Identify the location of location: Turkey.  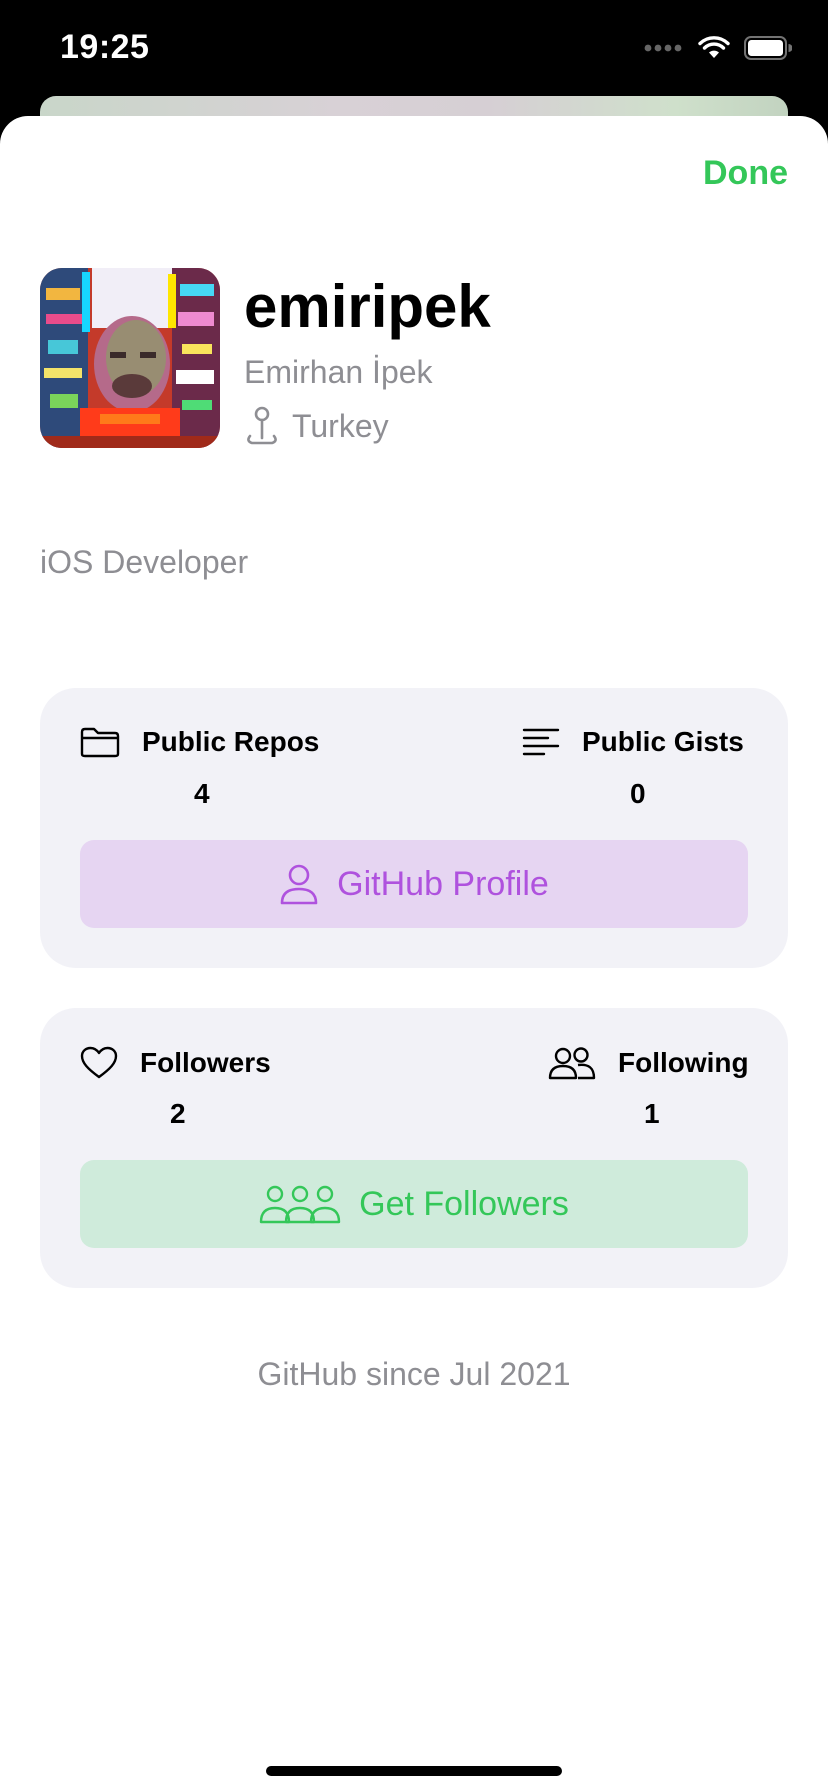
(316, 426).